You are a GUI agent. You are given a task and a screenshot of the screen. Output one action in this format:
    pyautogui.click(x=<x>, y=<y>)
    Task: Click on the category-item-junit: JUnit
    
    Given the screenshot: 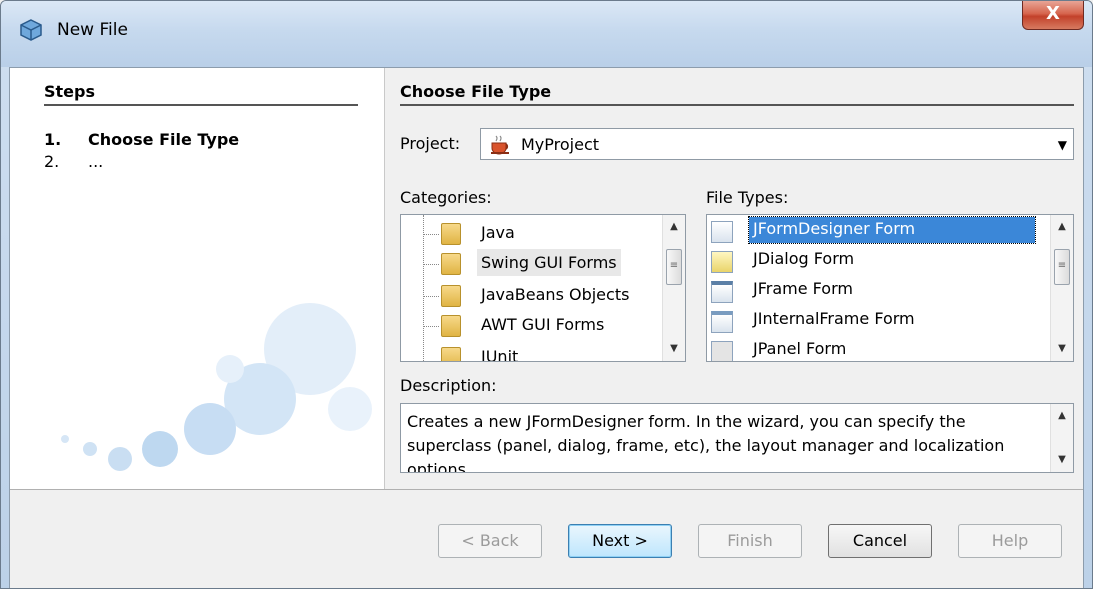 What is the action you would take?
    pyautogui.click(x=532, y=352)
    